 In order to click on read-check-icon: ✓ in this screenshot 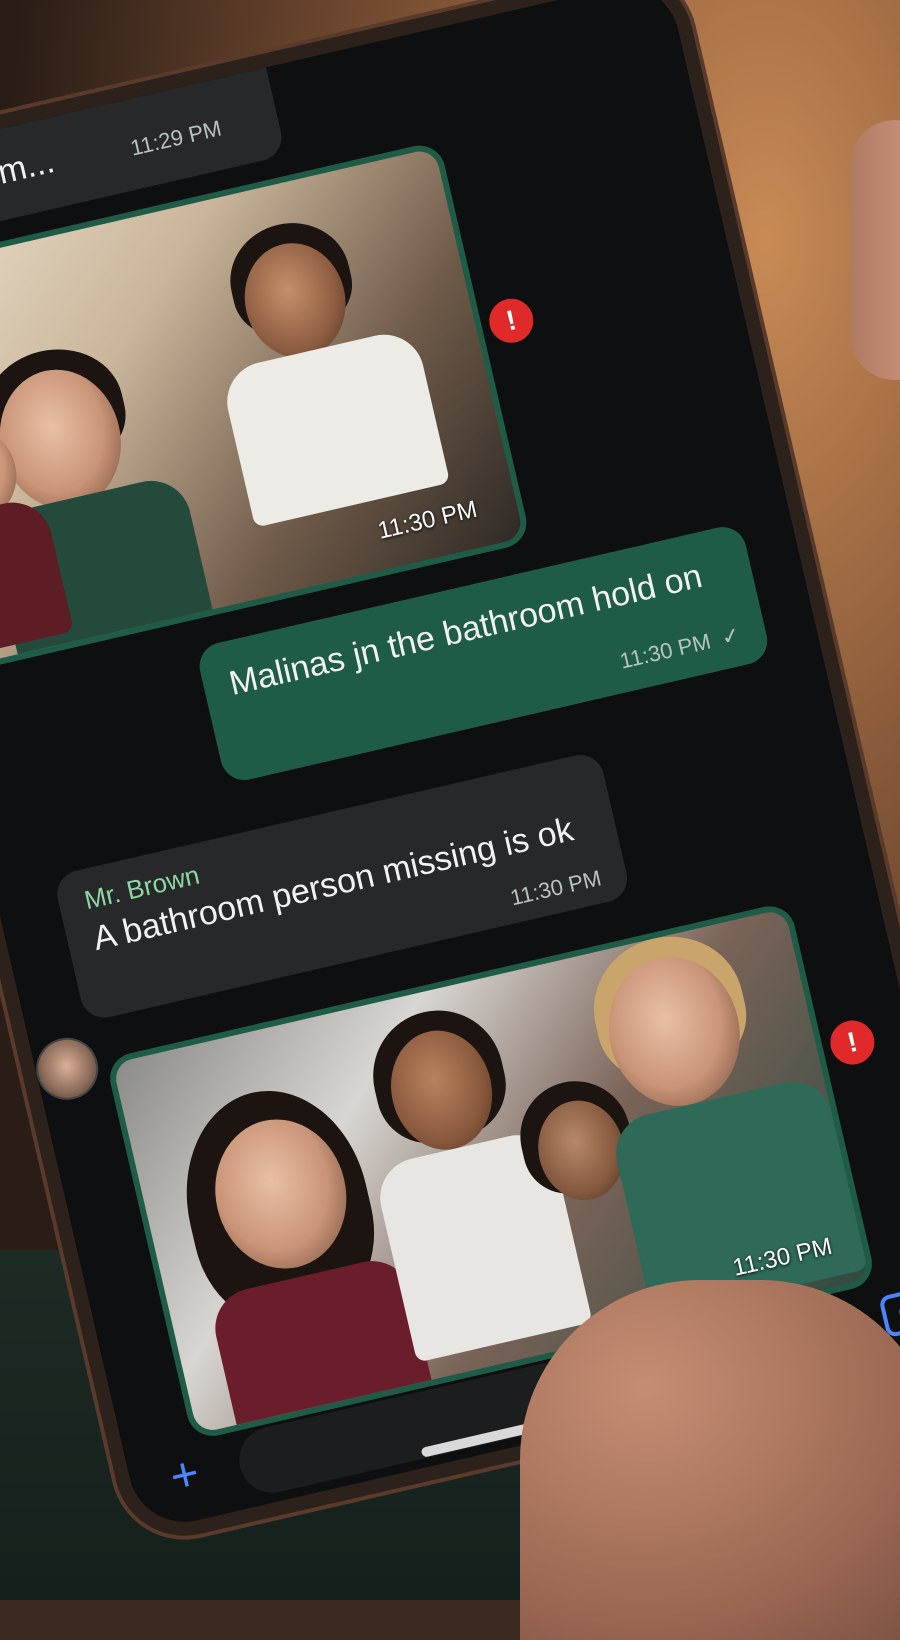, I will do `click(730, 636)`.